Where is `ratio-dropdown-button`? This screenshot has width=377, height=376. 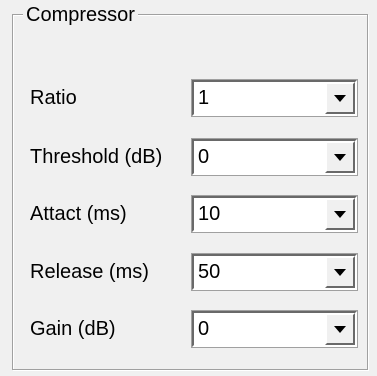 ratio-dropdown-button is located at coordinates (340, 98).